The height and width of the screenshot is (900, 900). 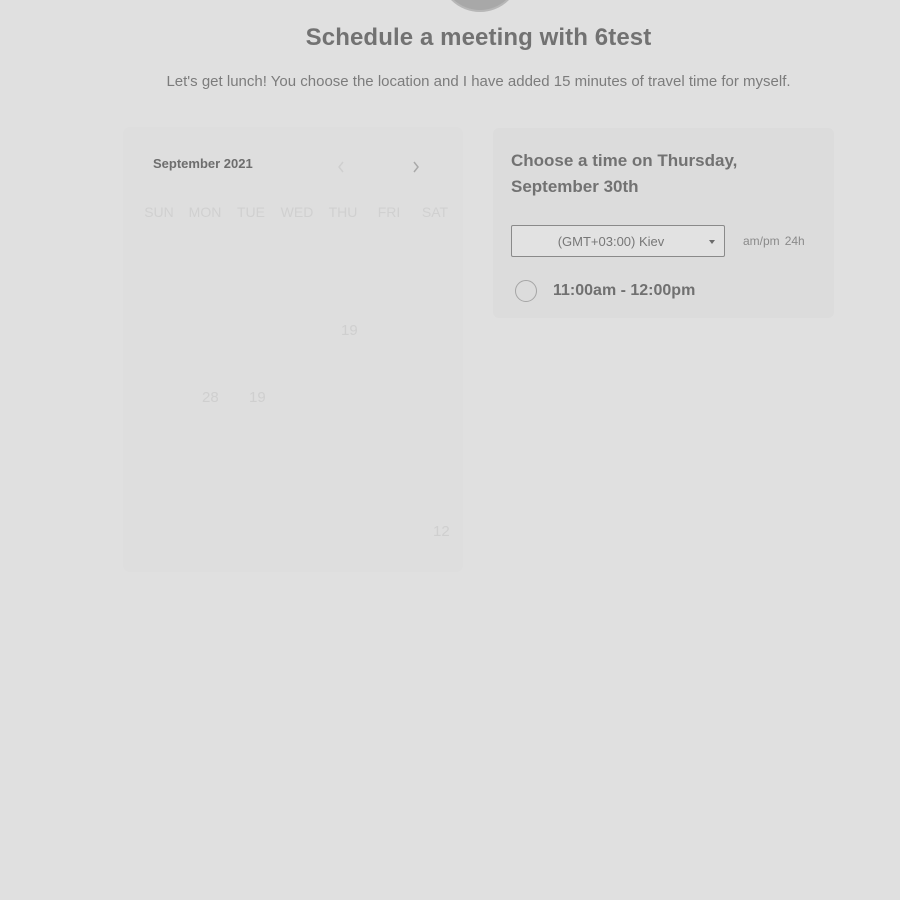 What do you see at coordinates (478, 37) in the screenshot?
I see `page-title: Schedule a meeting with 6test` at bounding box center [478, 37].